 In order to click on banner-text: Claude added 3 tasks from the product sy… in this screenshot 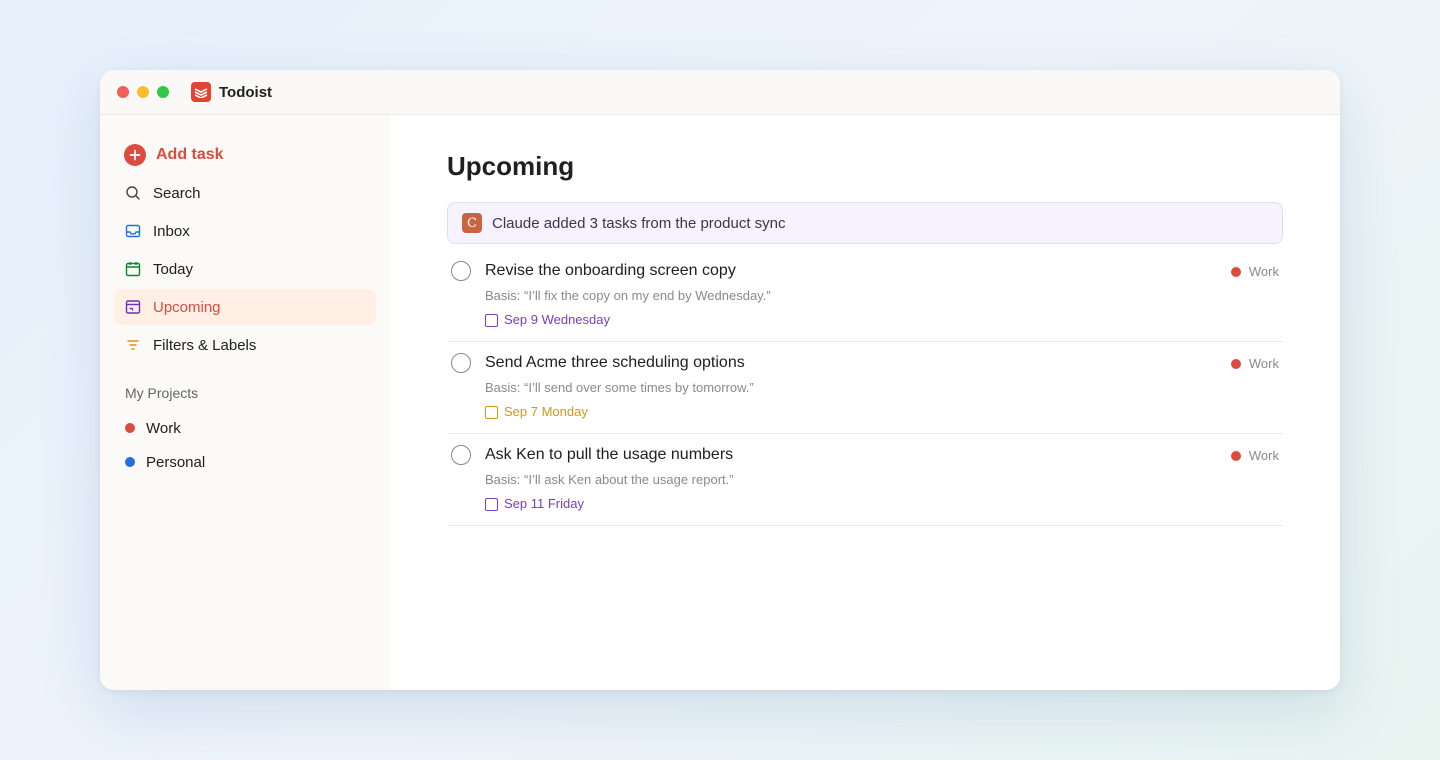, I will do `click(639, 223)`.